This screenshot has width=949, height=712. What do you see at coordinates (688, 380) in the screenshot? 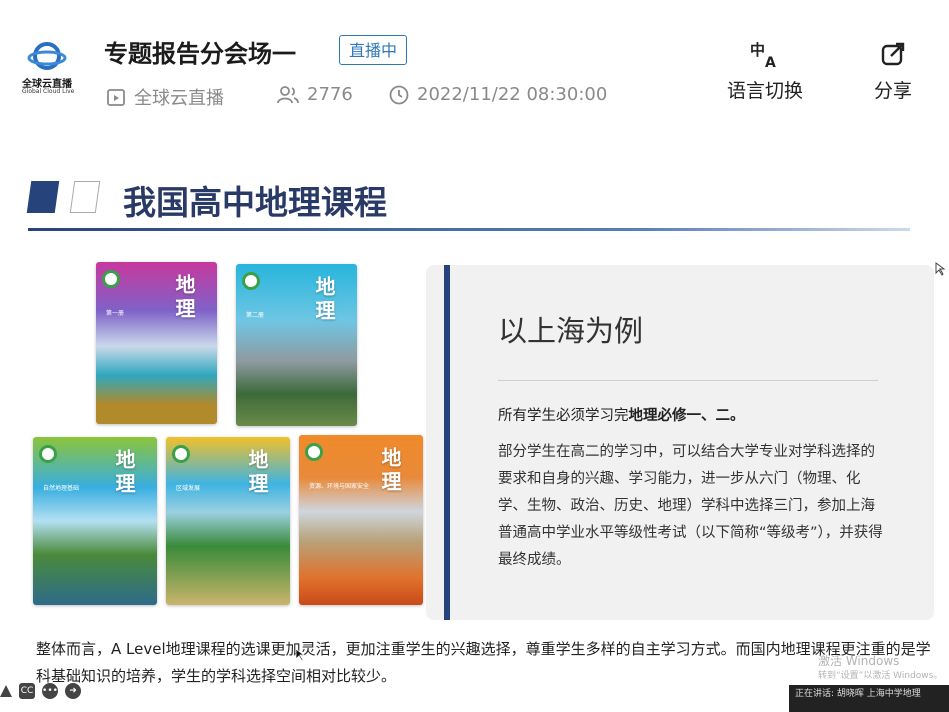
I see `panel-divider` at bounding box center [688, 380].